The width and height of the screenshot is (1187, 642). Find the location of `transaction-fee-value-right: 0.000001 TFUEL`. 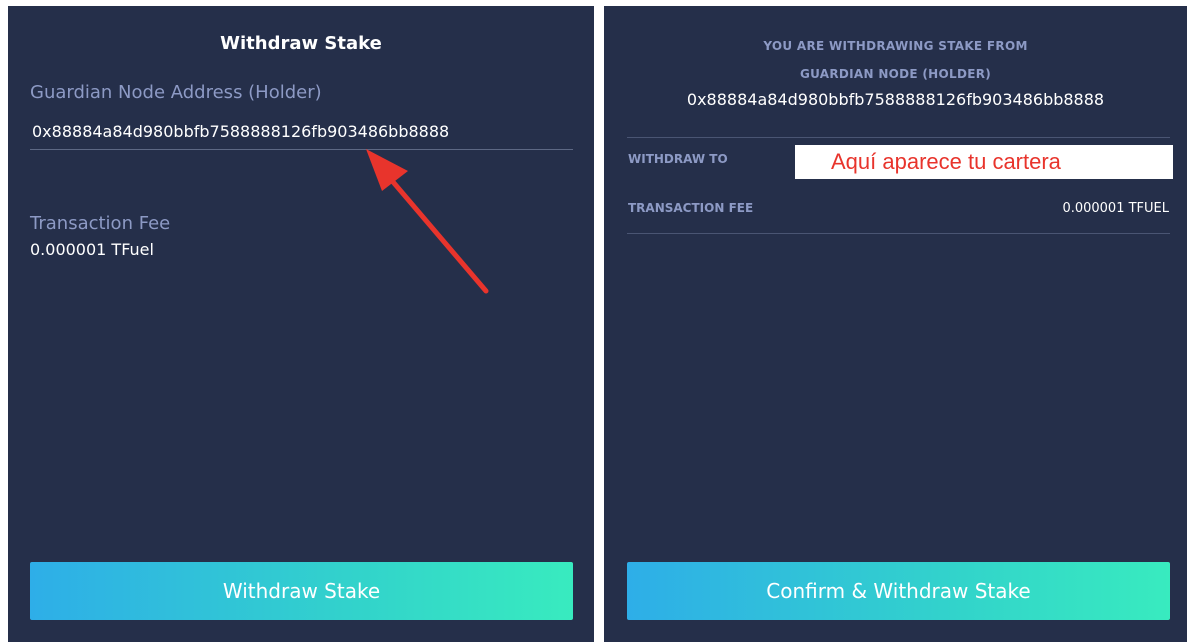

transaction-fee-value-right: 0.000001 TFUEL is located at coordinates (1115, 208).